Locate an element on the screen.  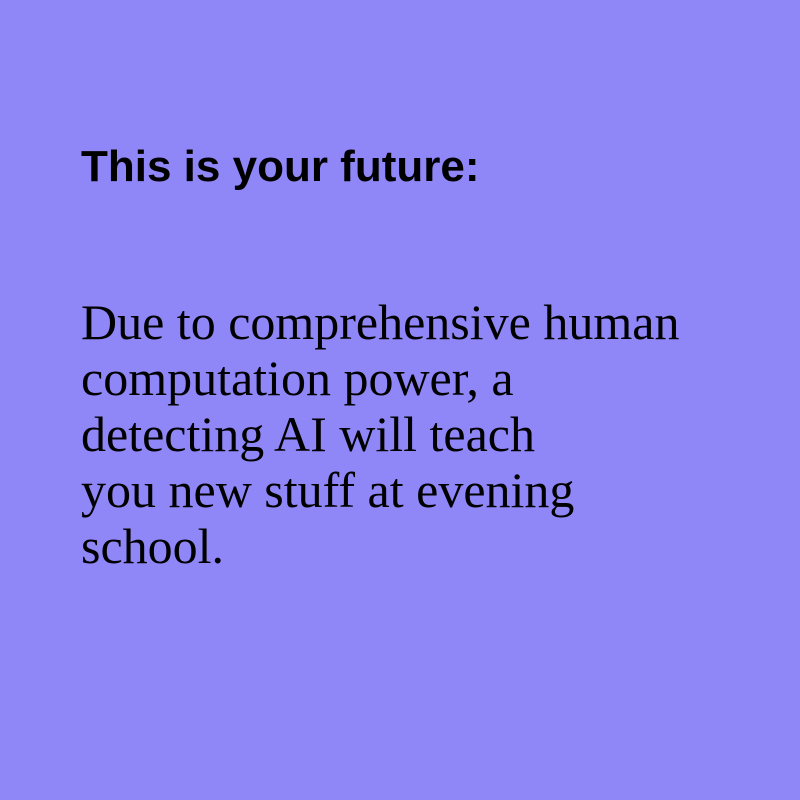
body-line-1: Due to comprehensive human is located at coordinates (380, 322).